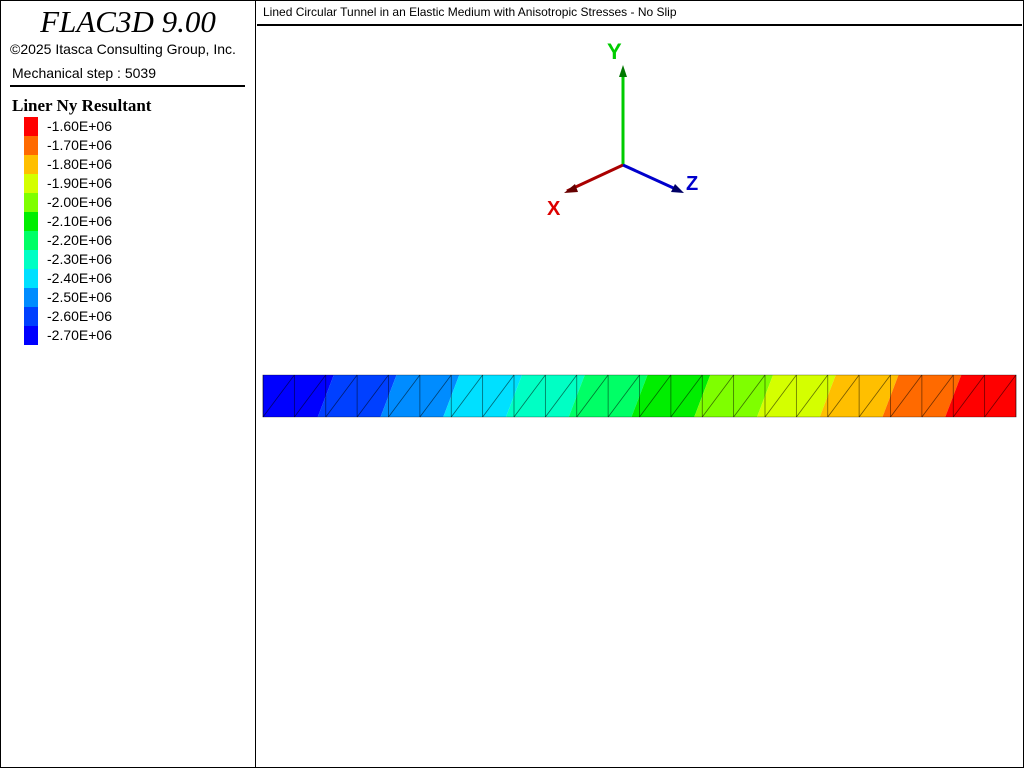 This screenshot has height=768, width=1024. What do you see at coordinates (79, 297) in the screenshot?
I see `legend-label: -2.50E+06` at bounding box center [79, 297].